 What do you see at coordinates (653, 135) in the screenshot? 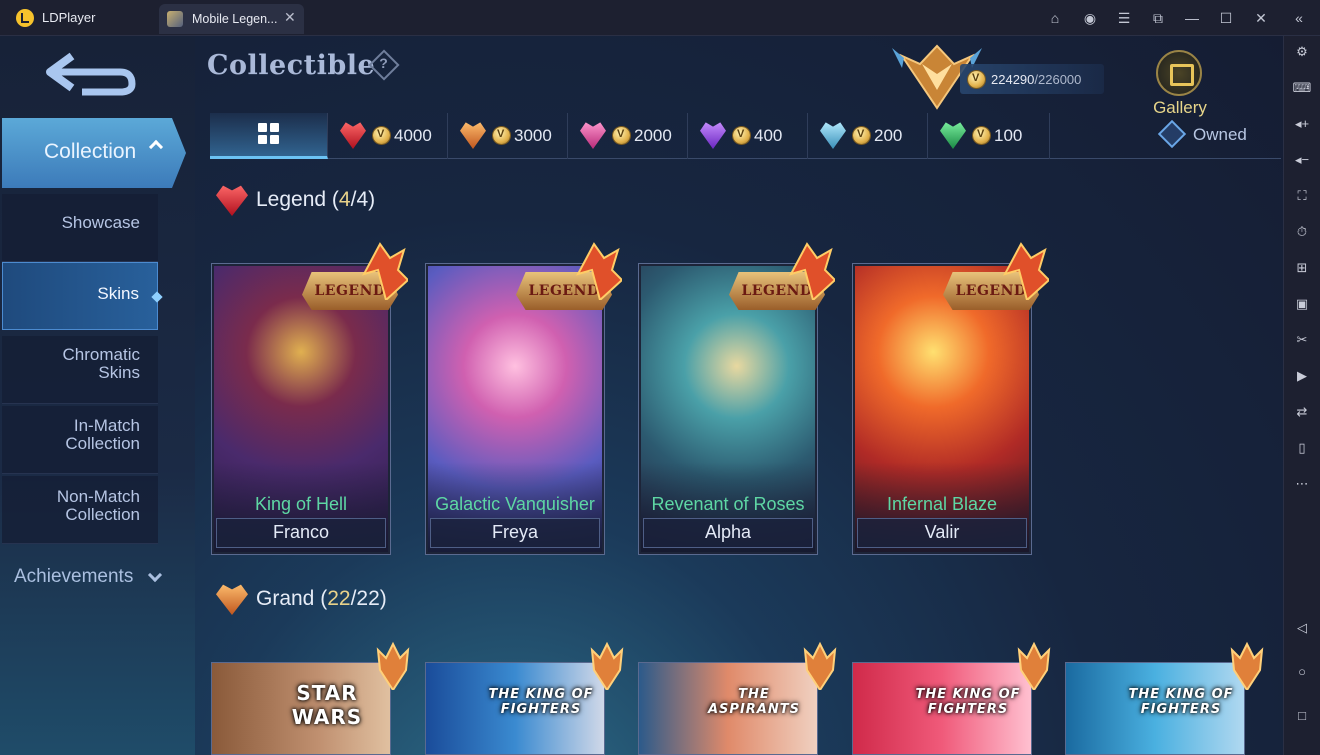
I see `filter-price: 2000` at bounding box center [653, 135].